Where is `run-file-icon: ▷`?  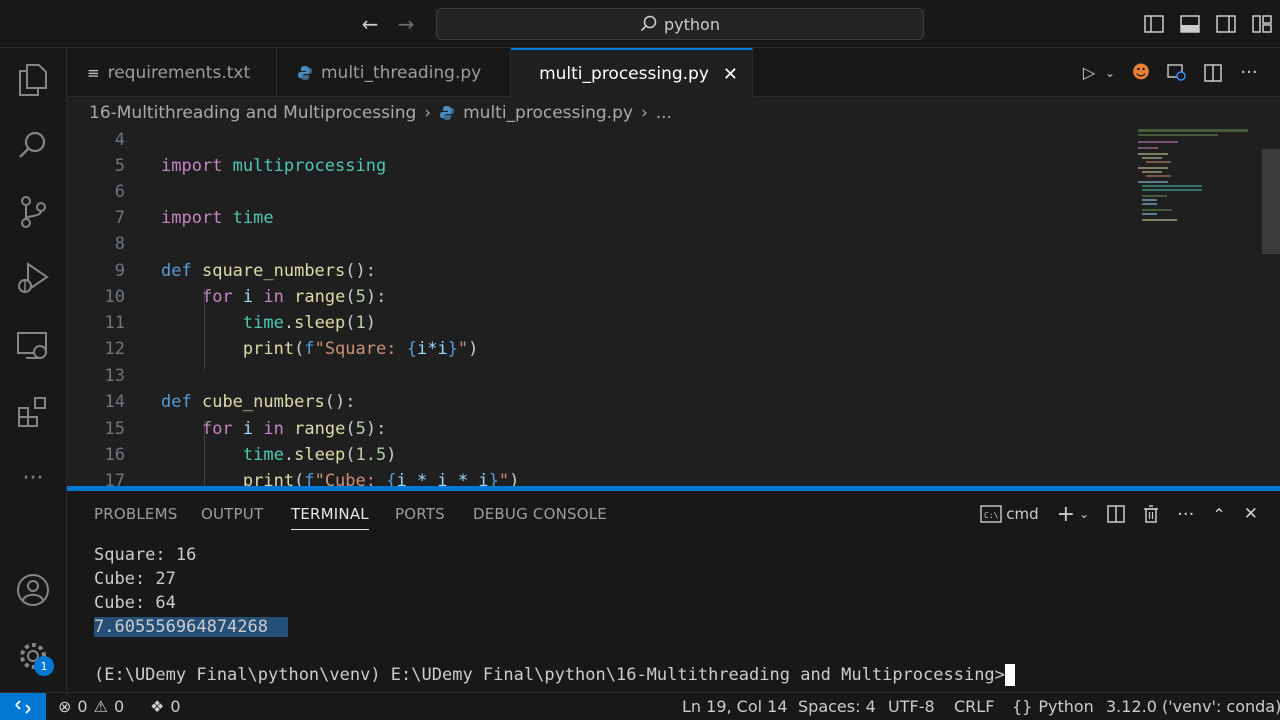
run-file-icon: ▷ is located at coordinates (1089, 73).